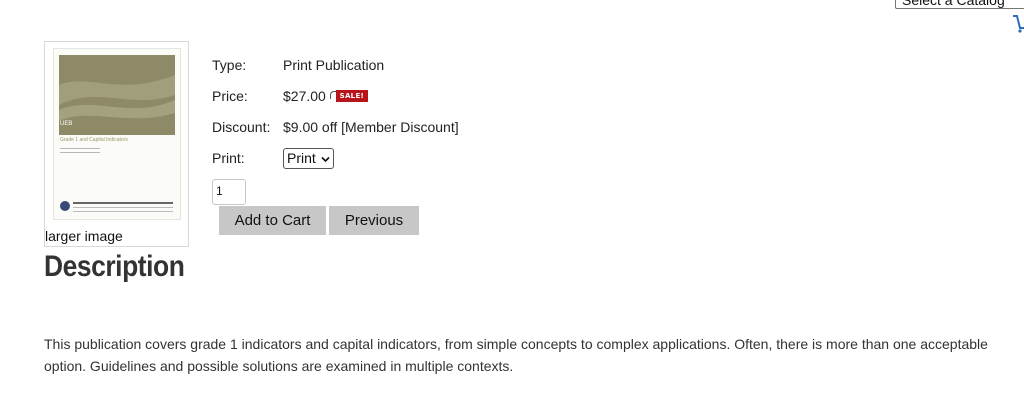 This screenshot has width=1024, height=410. I want to click on larger-image-link: larger image, so click(84, 236).